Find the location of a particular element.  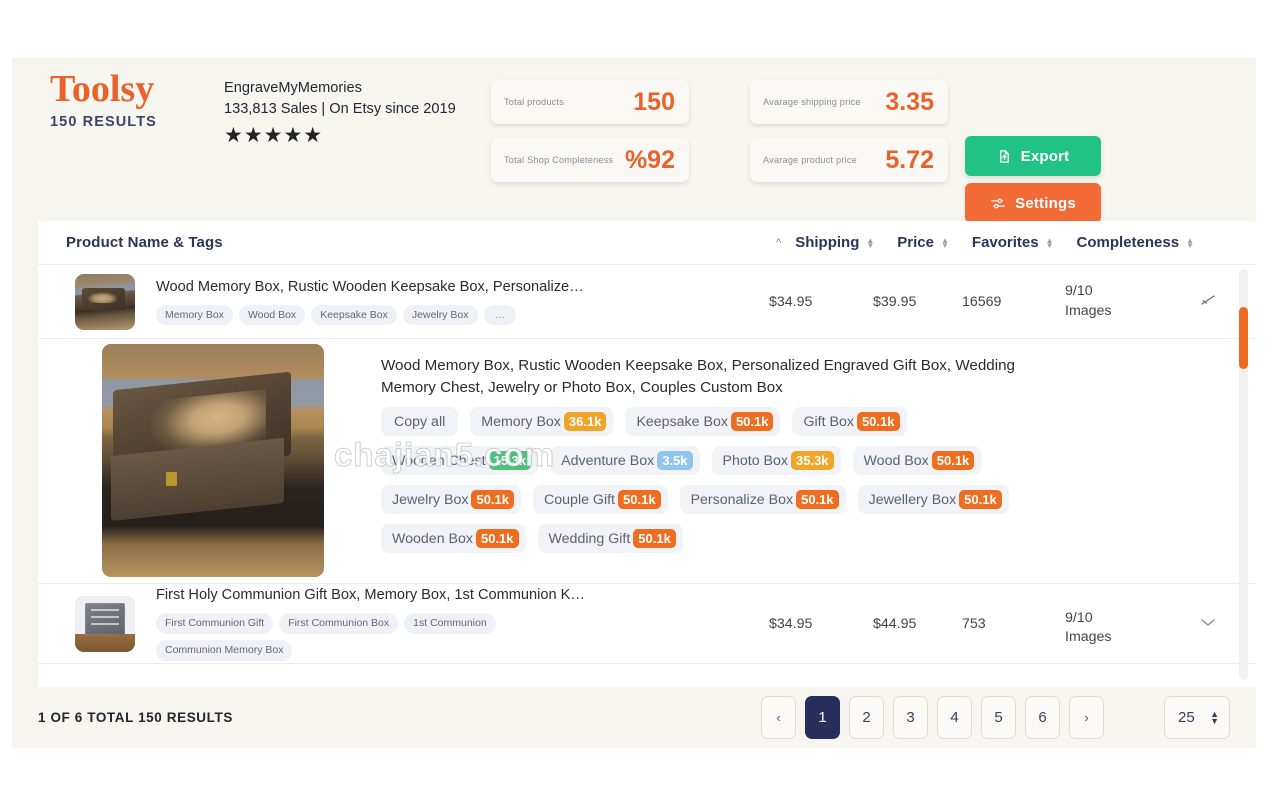

stat-card-avg-product-price: Avarage product price 5.72 is located at coordinates (849, 160).